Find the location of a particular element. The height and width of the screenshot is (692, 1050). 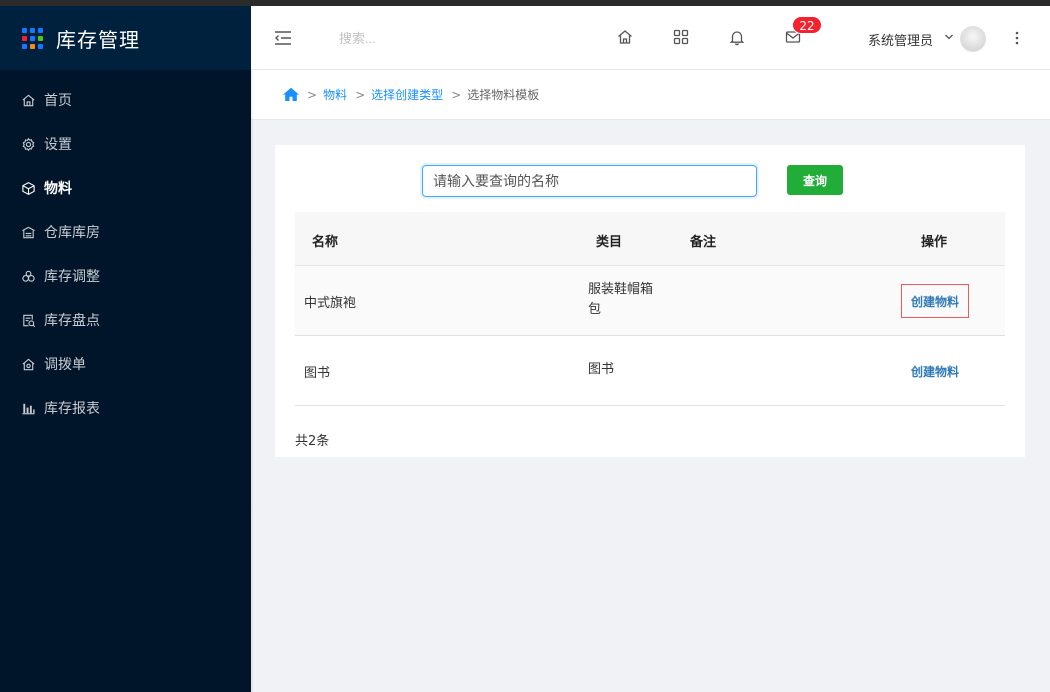

breadcrumb: > 物料 > 选择创建类型 > 选择物料模板 is located at coordinates (650, 95).